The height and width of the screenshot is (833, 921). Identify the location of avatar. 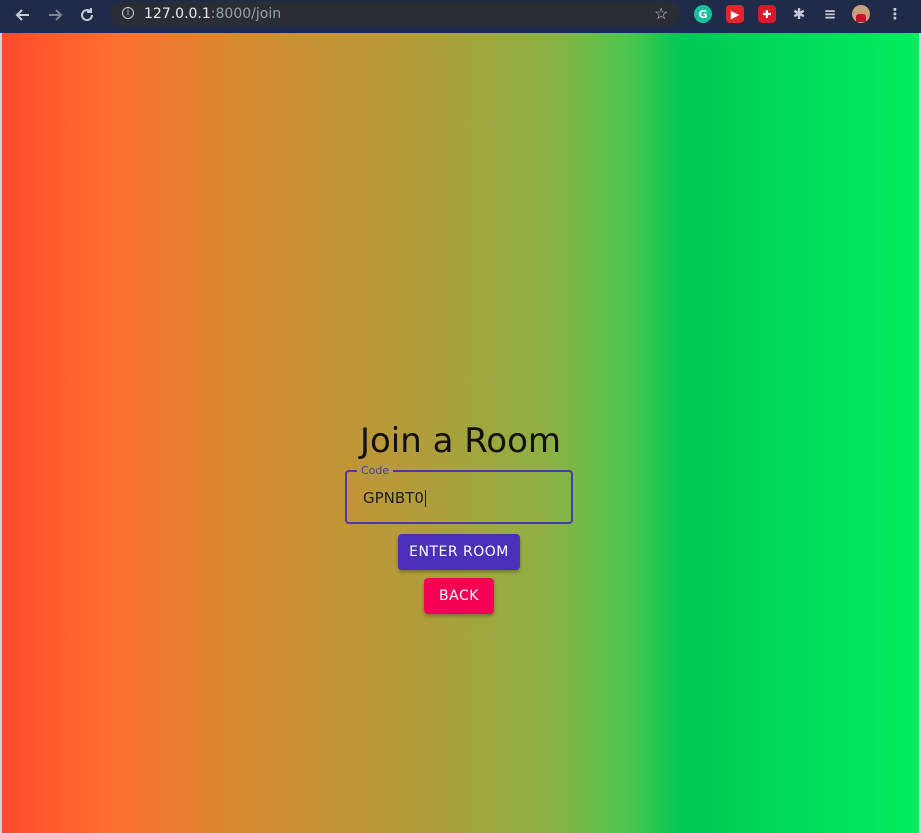
(861, 14).